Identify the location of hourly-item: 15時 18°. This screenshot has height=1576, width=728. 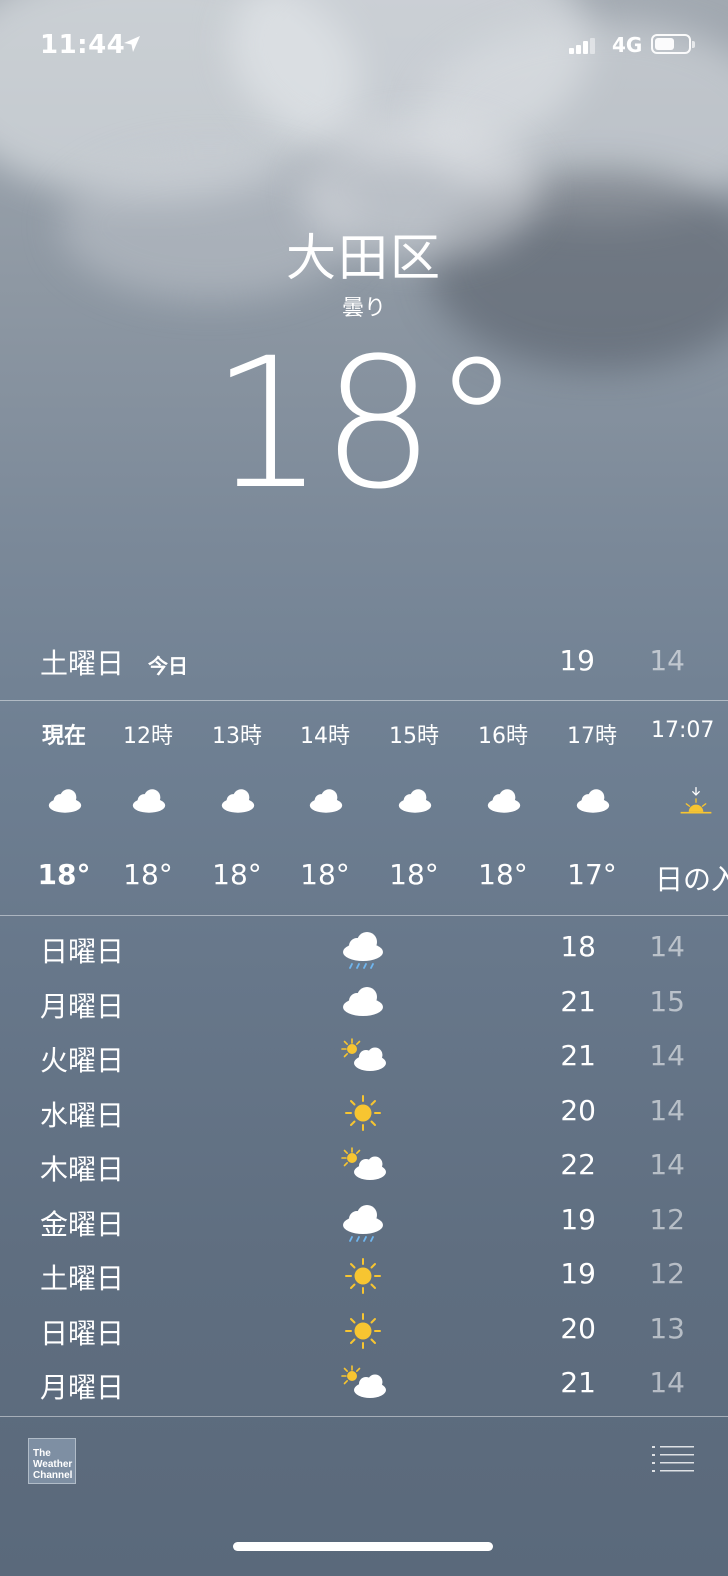
(414, 808).